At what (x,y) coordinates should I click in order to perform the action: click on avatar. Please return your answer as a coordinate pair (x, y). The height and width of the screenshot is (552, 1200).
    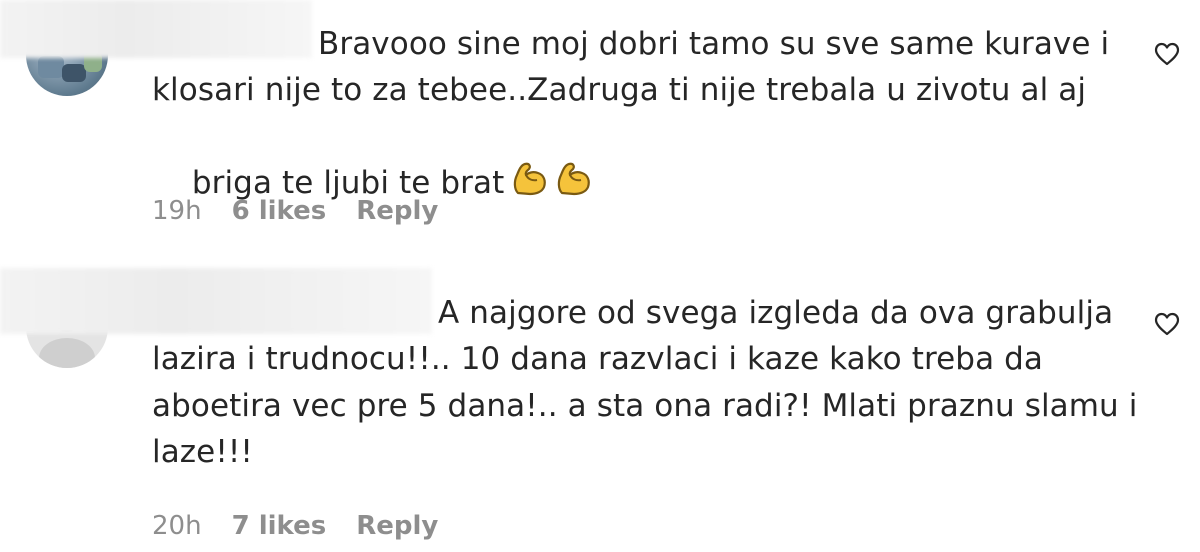
    Looking at the image, I should click on (67, 327).